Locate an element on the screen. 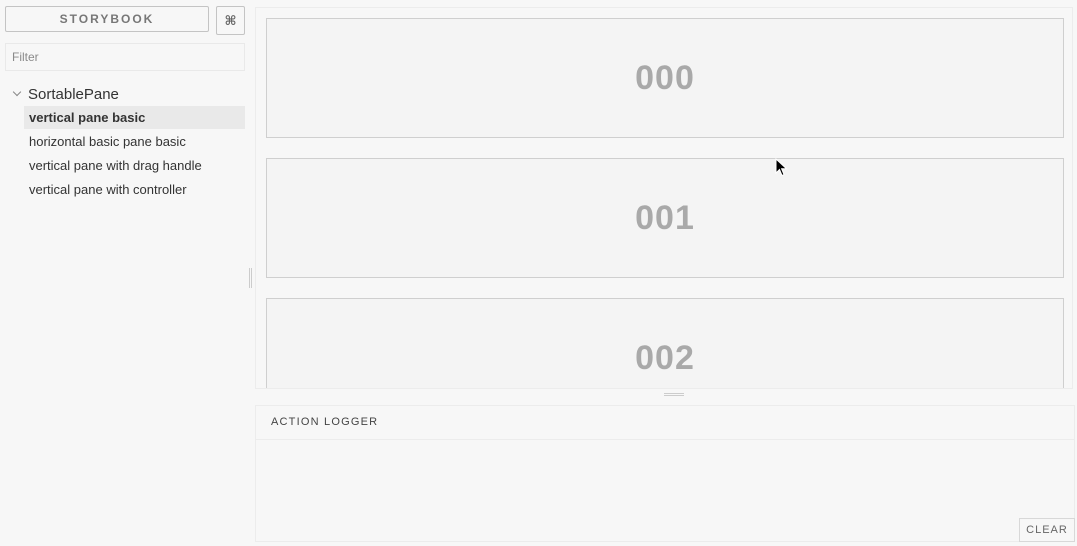 The height and width of the screenshot is (546, 1077). clear-button: CLEAR is located at coordinates (1047, 530).